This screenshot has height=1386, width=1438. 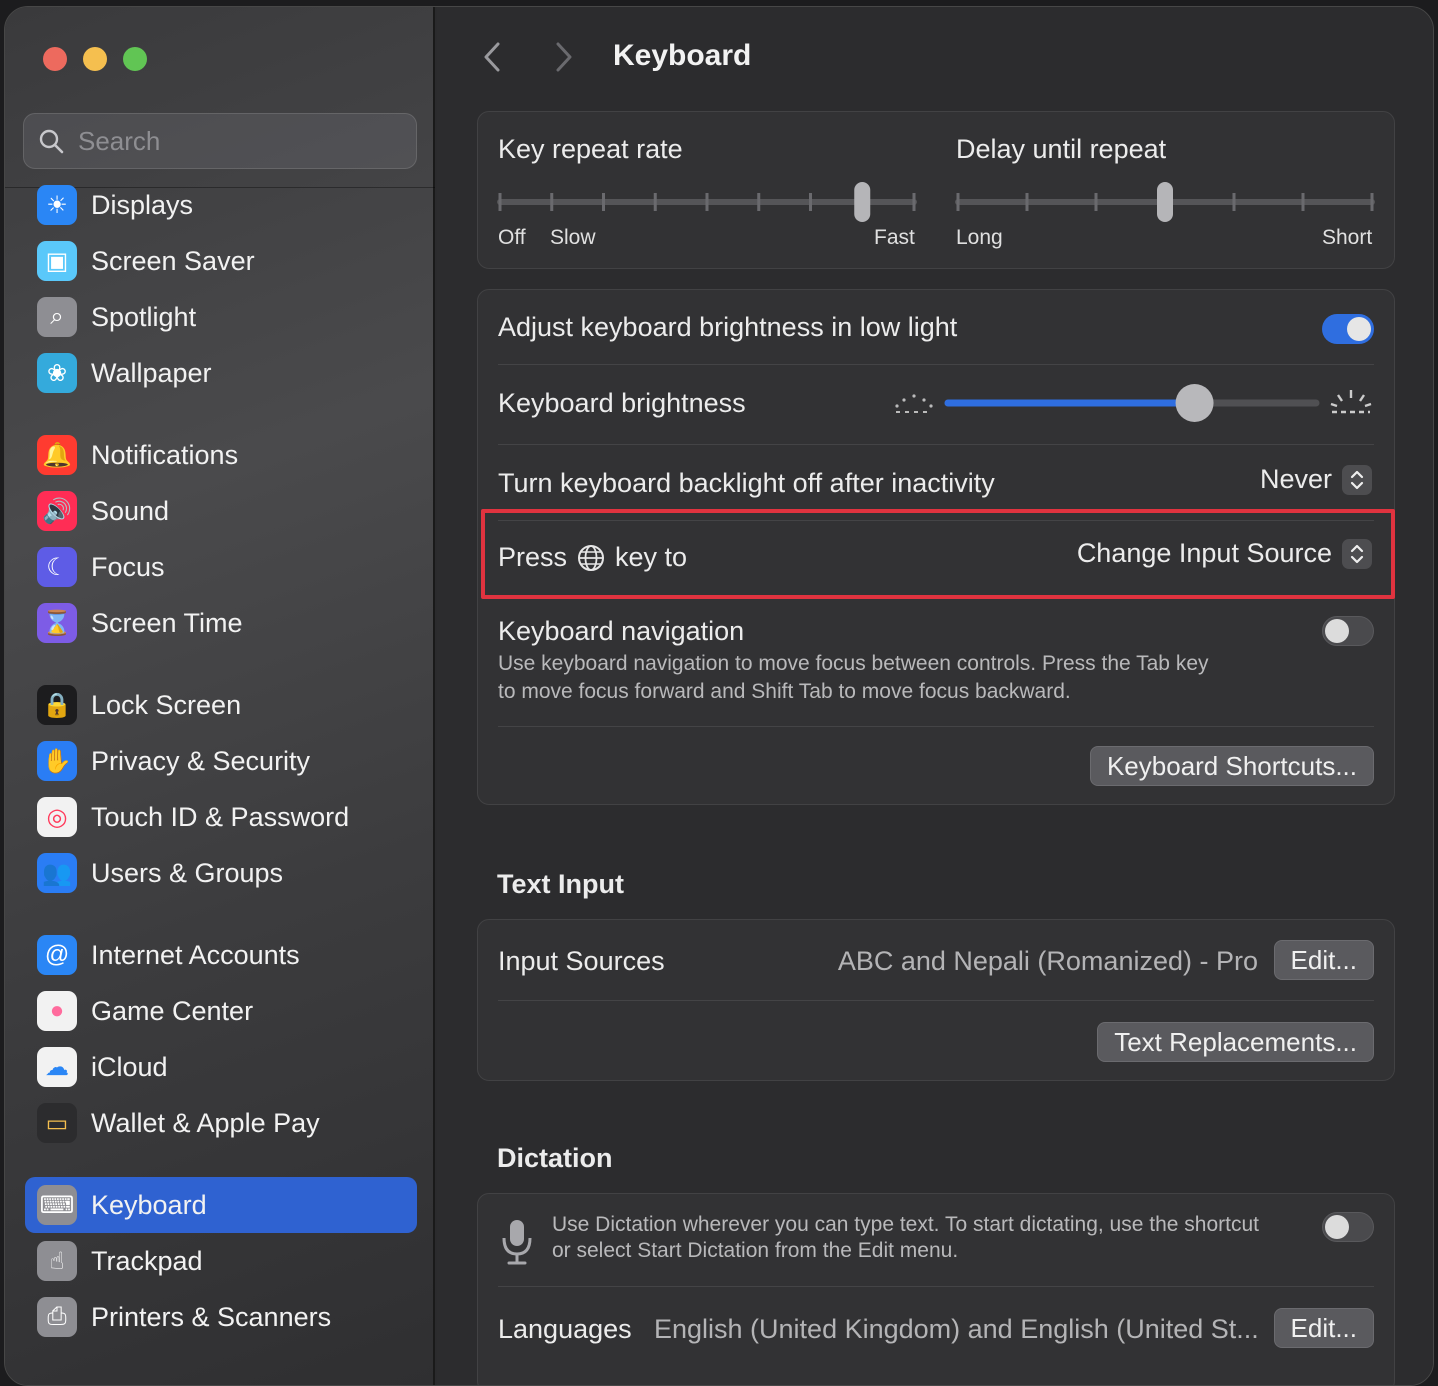 What do you see at coordinates (1224, 553) in the screenshot?
I see `press-globe-key-popup: Change Input Source` at bounding box center [1224, 553].